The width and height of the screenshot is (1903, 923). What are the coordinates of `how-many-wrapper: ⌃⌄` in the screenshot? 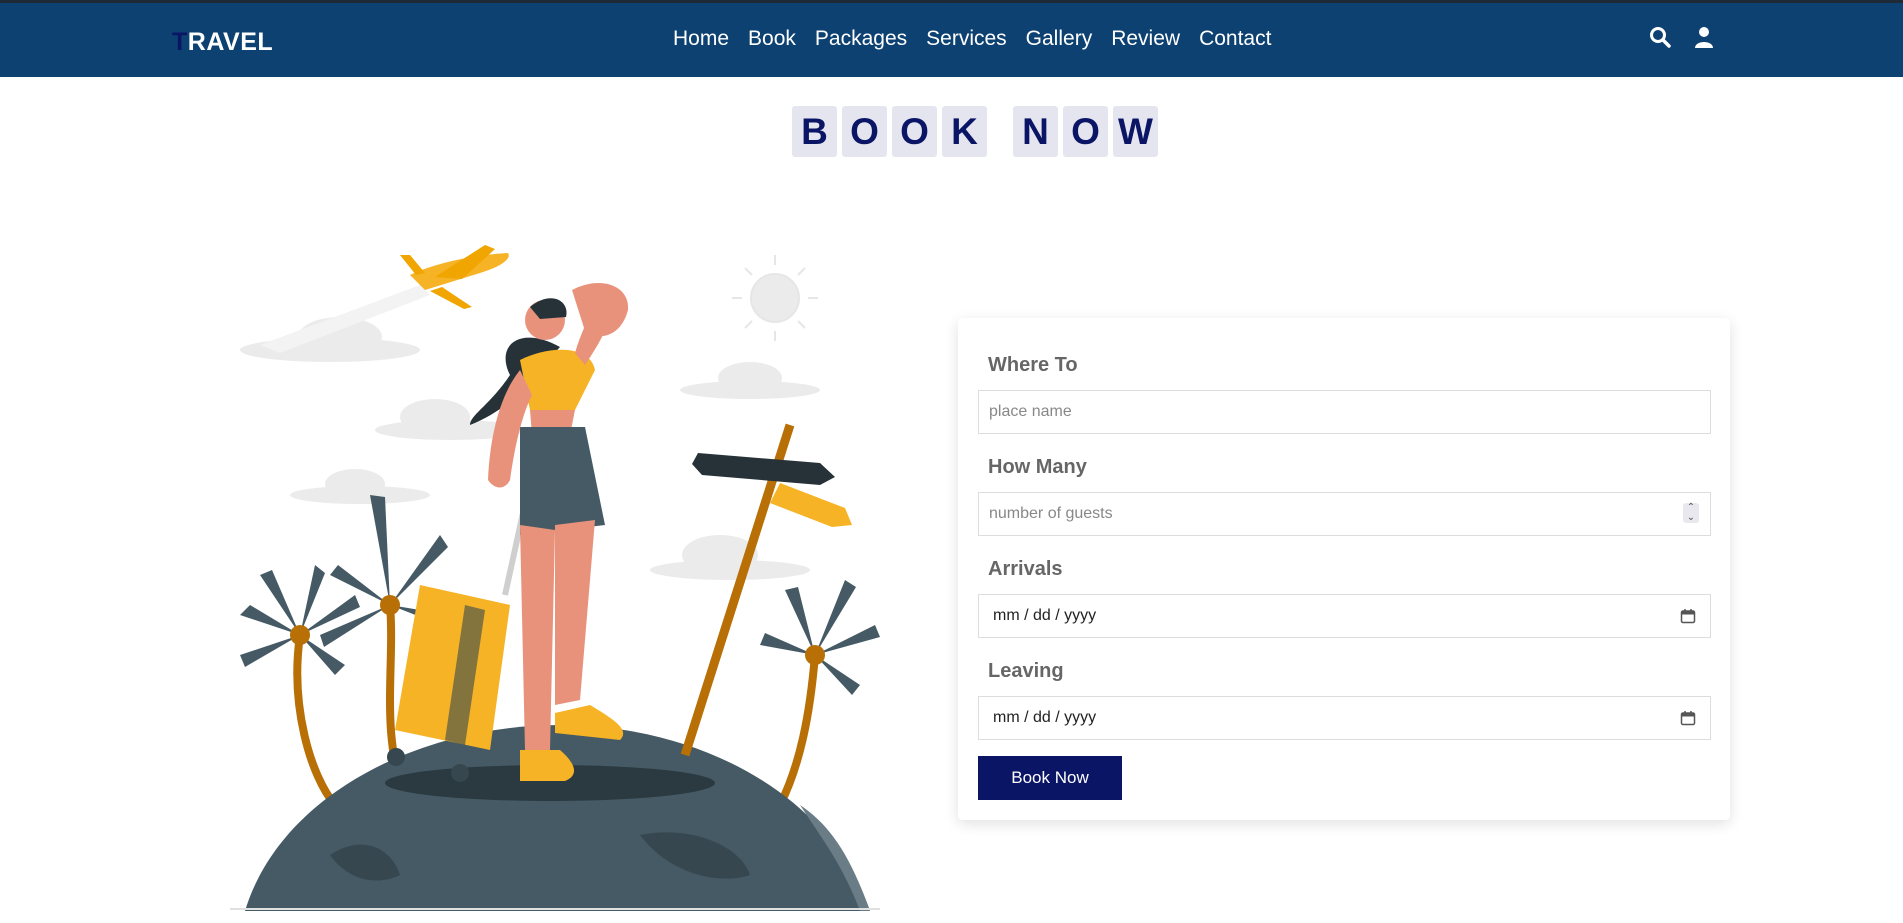 It's located at (1344, 514).